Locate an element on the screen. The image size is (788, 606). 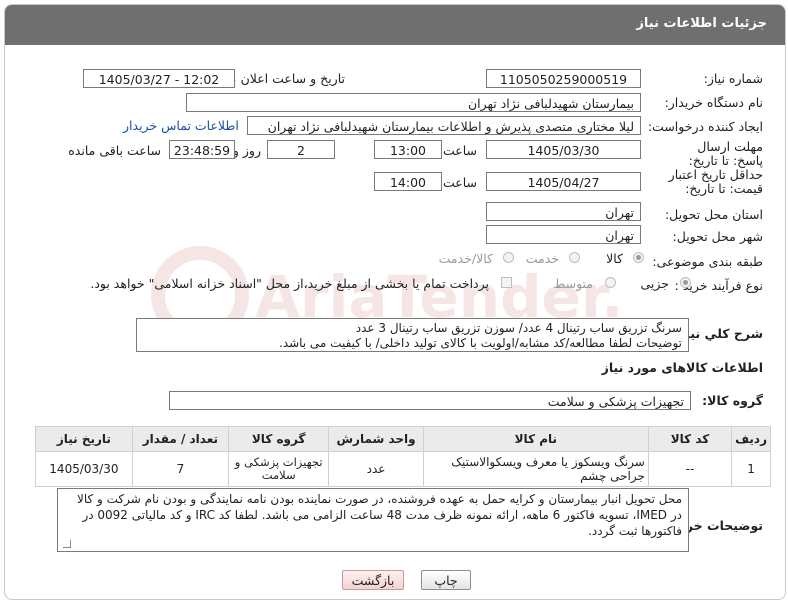
cell-code: -- is located at coordinates (690, 469).